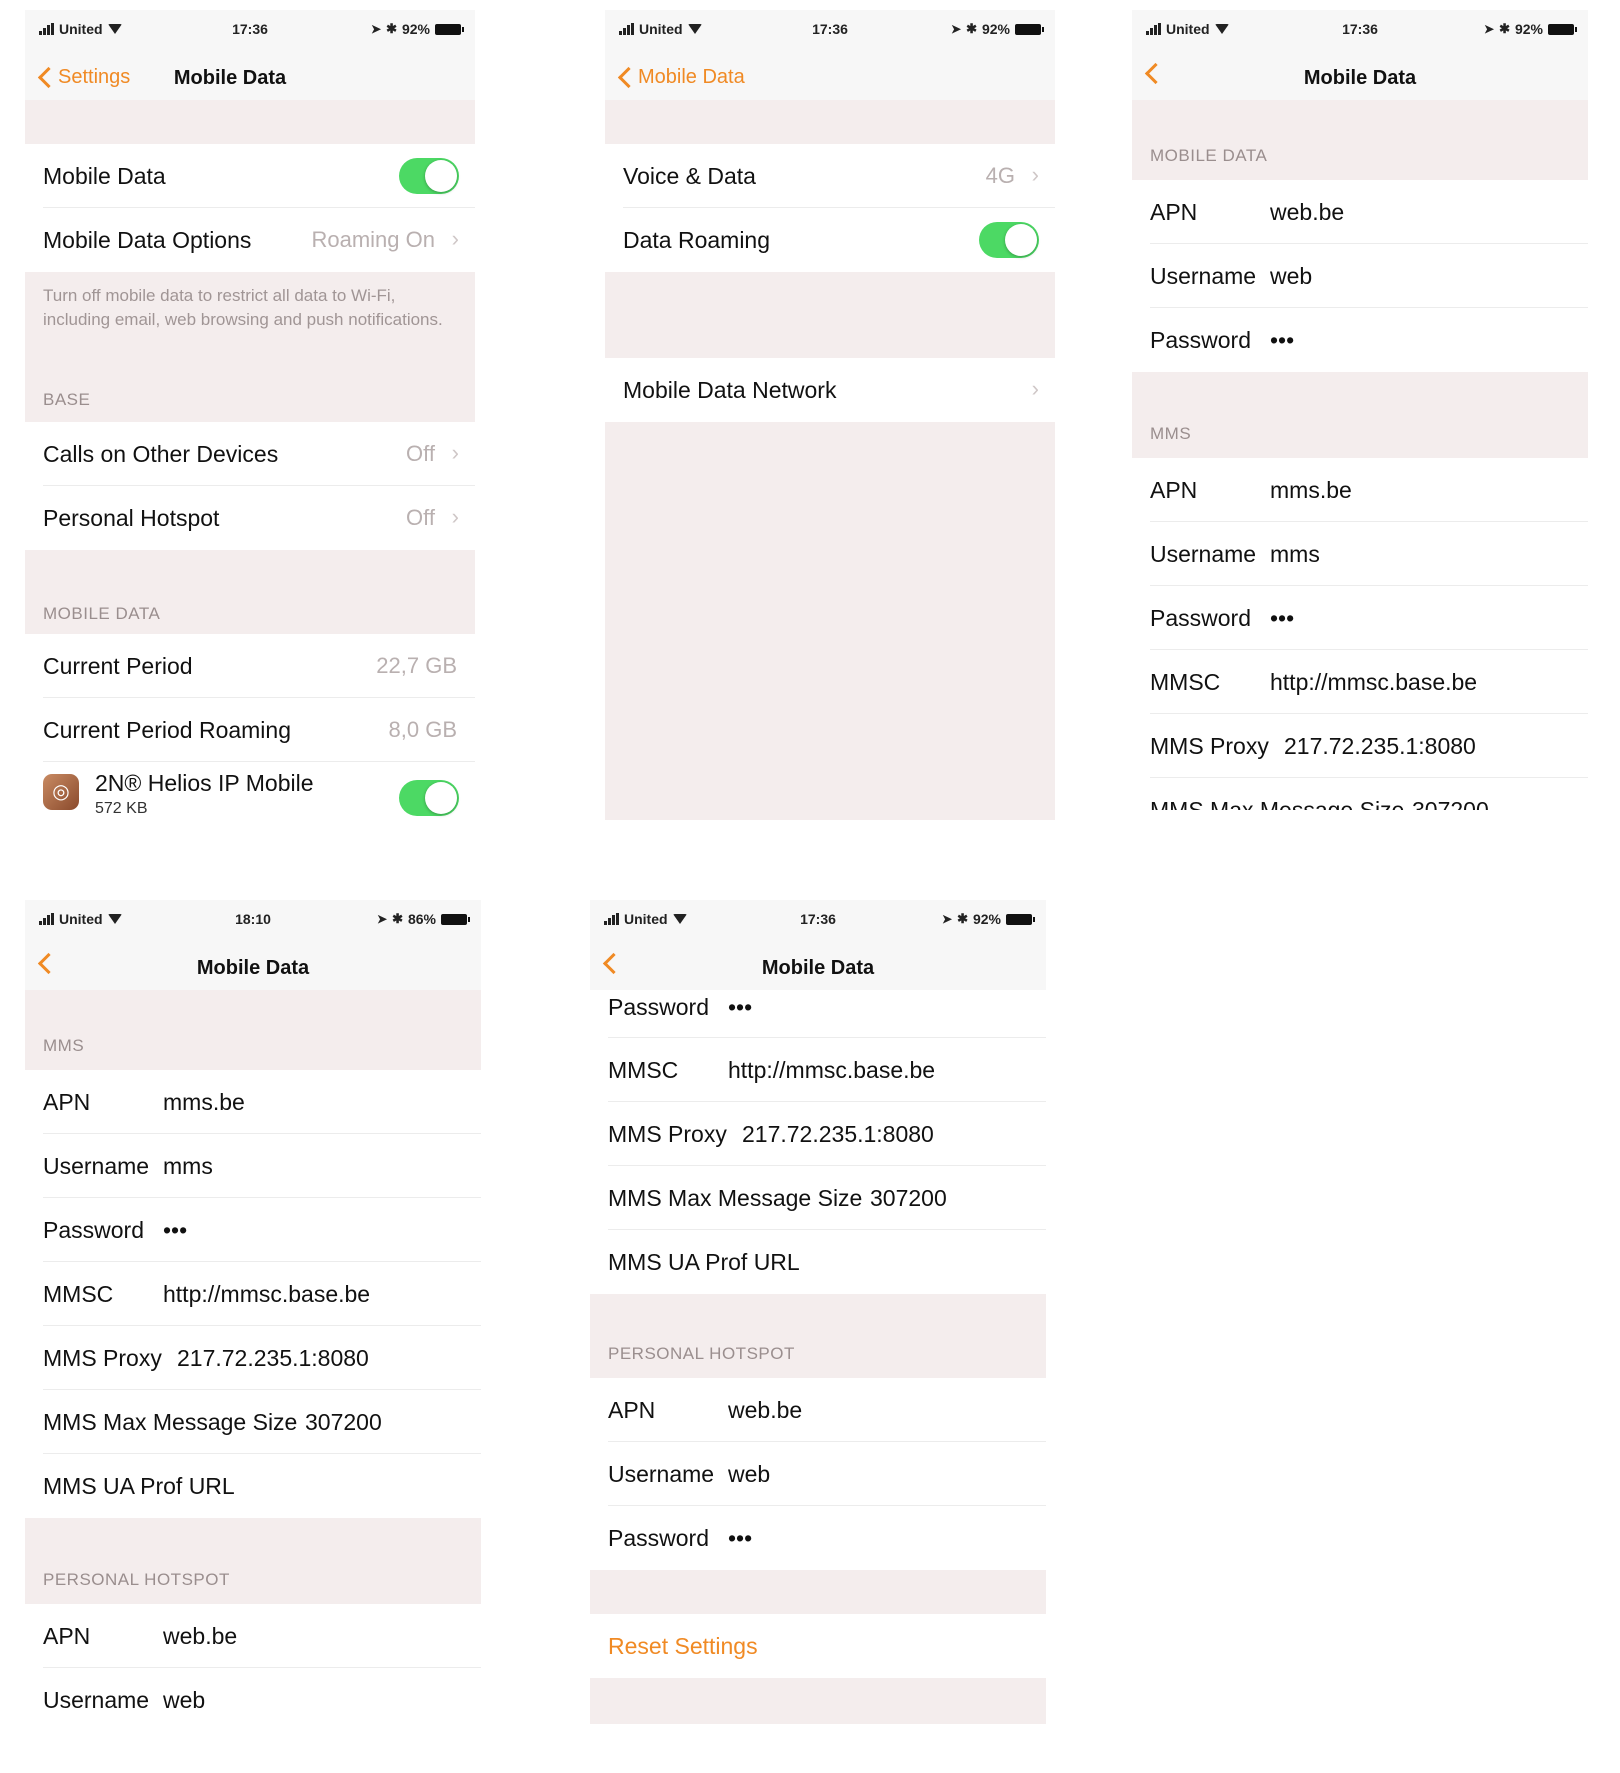 This screenshot has width=1620, height=1773. I want to click on username-row: Username web, so click(1360, 276).